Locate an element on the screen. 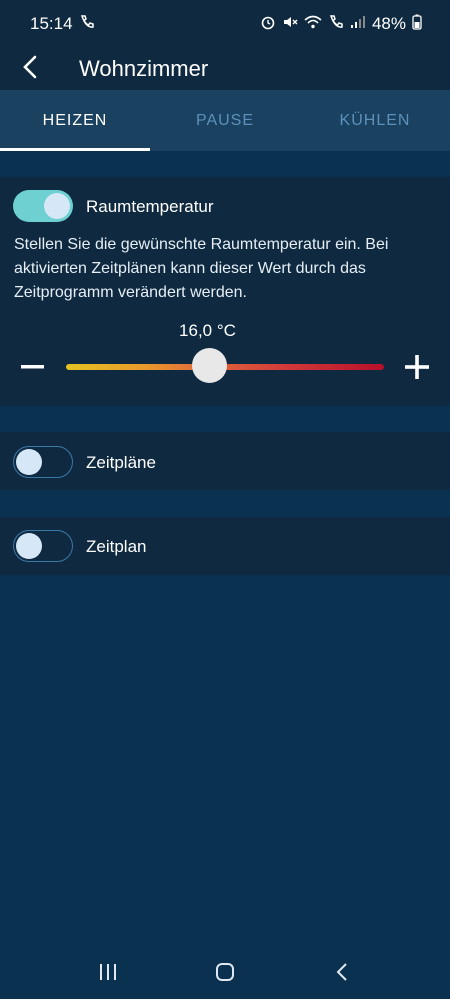 Image resolution: width=450 pixels, height=999 pixels. minus-icon is located at coordinates (32, 367).